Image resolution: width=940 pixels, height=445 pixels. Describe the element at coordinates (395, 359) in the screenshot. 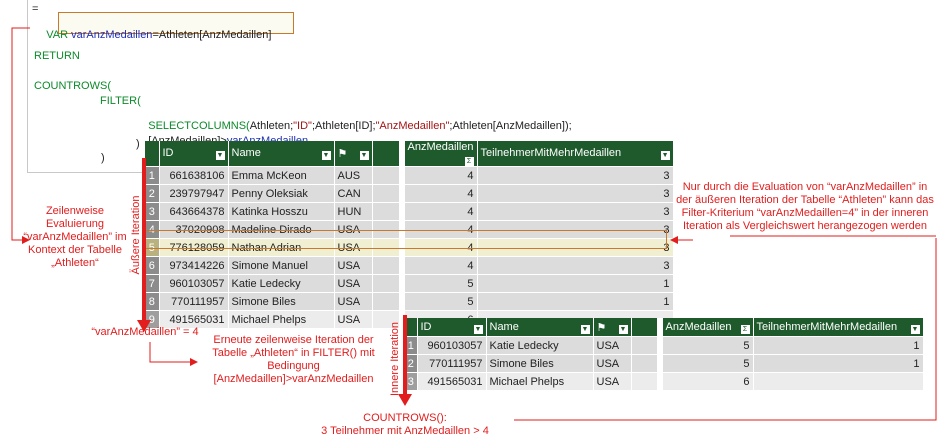

I see `inner-iteration-label: Innere Iteration` at that location.